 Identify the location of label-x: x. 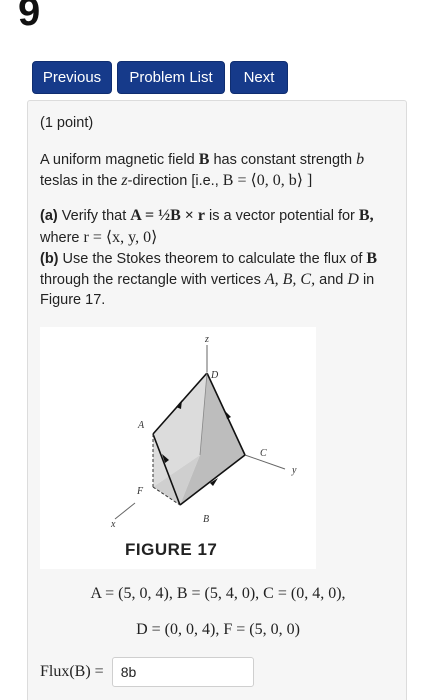
(113, 524).